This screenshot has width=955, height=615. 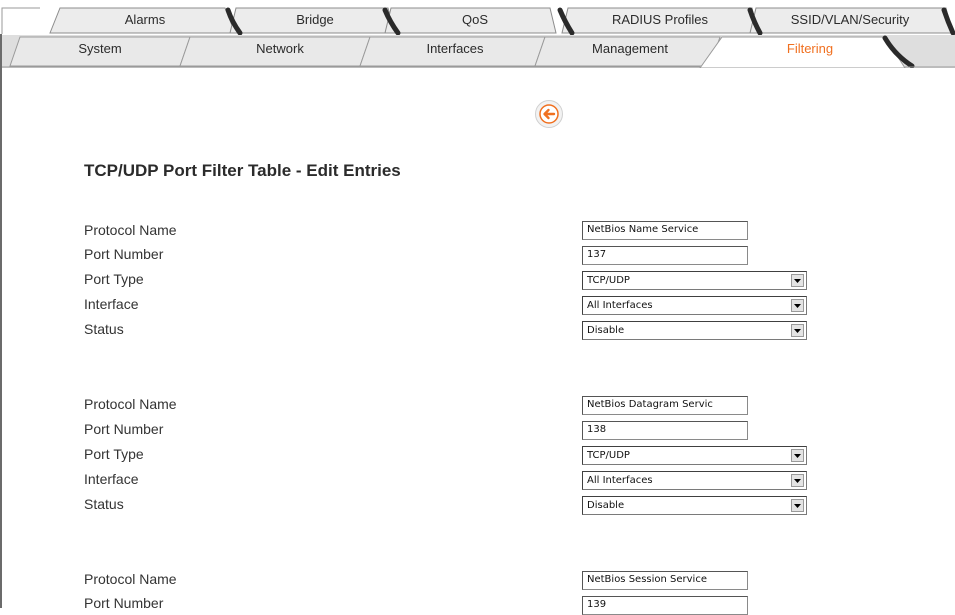 I want to click on protocol-name-field: NetBios Datagram Servic, so click(x=665, y=405).